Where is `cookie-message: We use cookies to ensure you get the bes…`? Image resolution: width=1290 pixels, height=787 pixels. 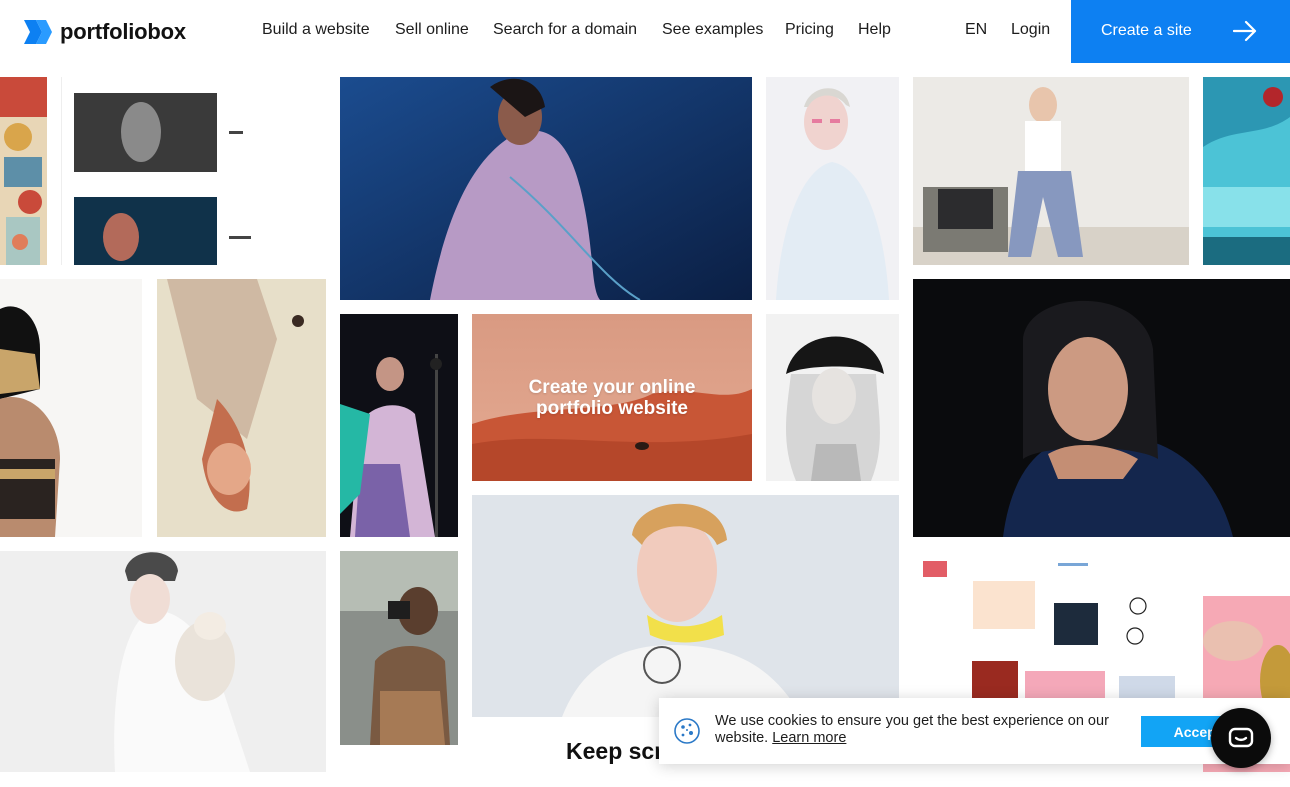
cookie-message: We use cookies to ensure you get the bes… is located at coordinates (920, 730).